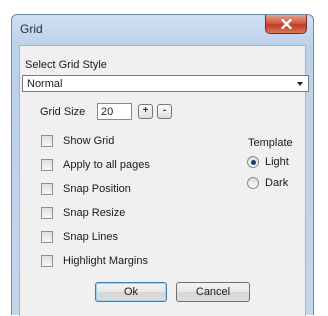  I want to click on close-button, so click(286, 24).